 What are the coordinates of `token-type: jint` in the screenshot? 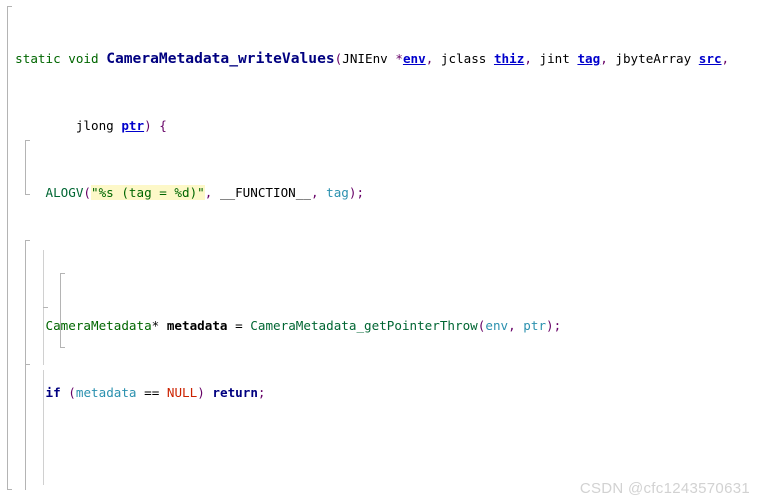 It's located at (554, 59).